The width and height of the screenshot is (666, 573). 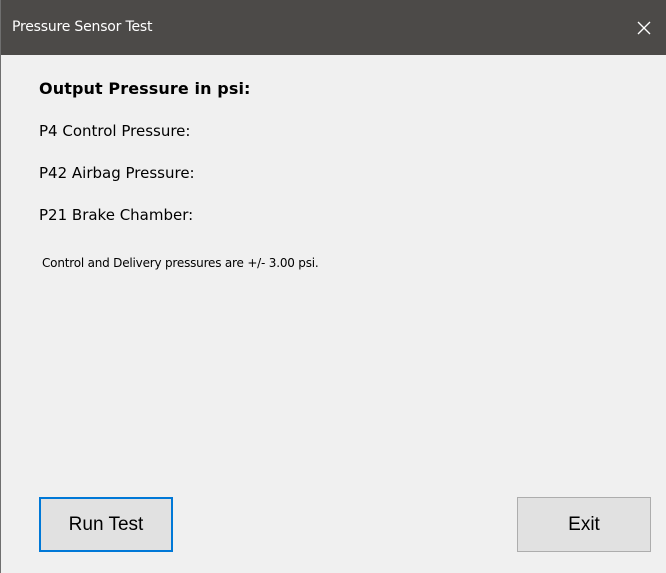 What do you see at coordinates (333, 27) in the screenshot?
I see `title-bar: Pressure Sensor Test` at bounding box center [333, 27].